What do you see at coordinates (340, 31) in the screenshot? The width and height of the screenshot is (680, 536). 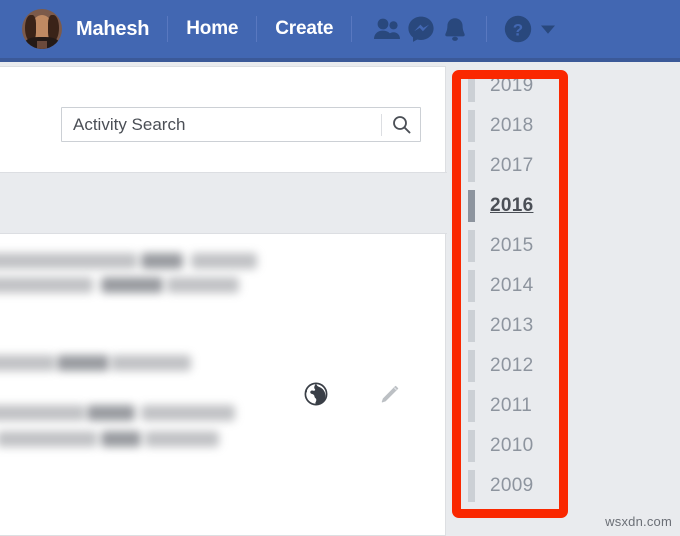 I see `top-navigation-bar: Mahesh Home Create ?` at bounding box center [340, 31].